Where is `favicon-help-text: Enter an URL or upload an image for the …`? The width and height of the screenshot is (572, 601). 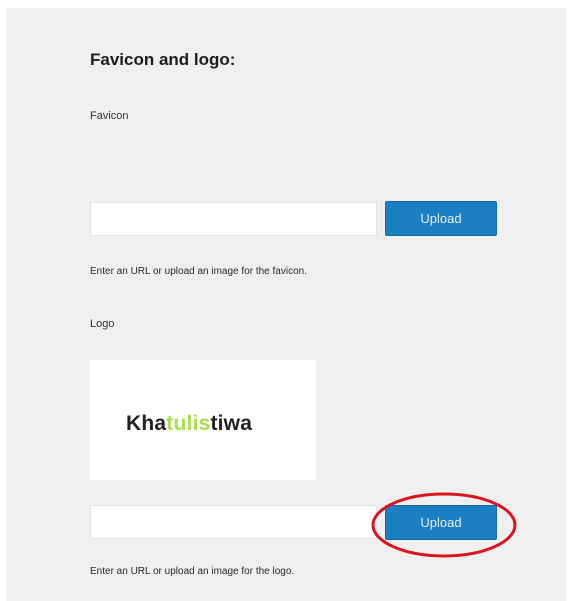
favicon-help-text: Enter an URL or upload an image for the … is located at coordinates (198, 271).